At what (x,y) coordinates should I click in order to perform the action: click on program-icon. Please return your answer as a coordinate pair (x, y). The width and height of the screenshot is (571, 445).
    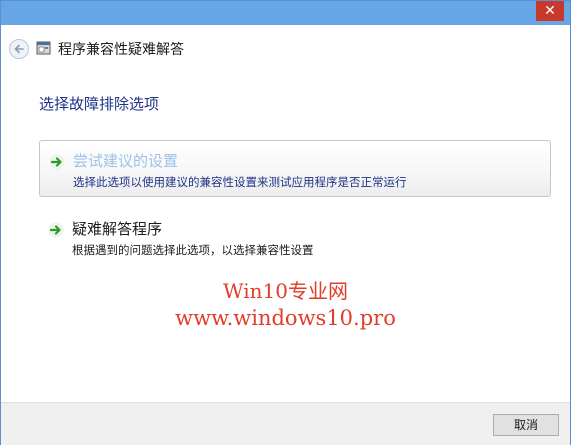
    Looking at the image, I should click on (43, 48).